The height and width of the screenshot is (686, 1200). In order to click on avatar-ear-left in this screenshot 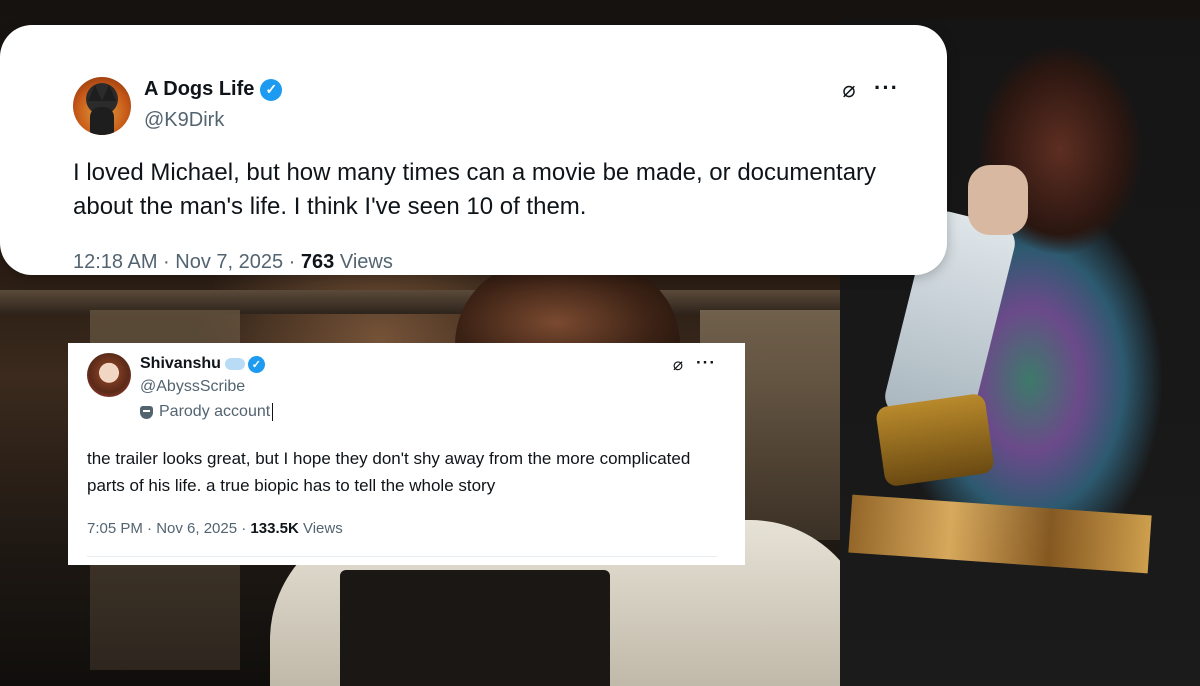, I will do `click(95, 93)`.